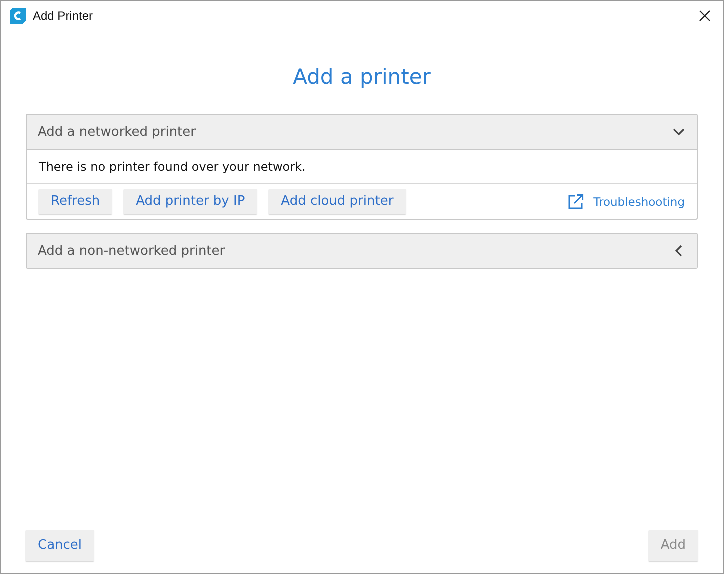 The height and width of the screenshot is (574, 724). I want to click on close-icon, so click(705, 16).